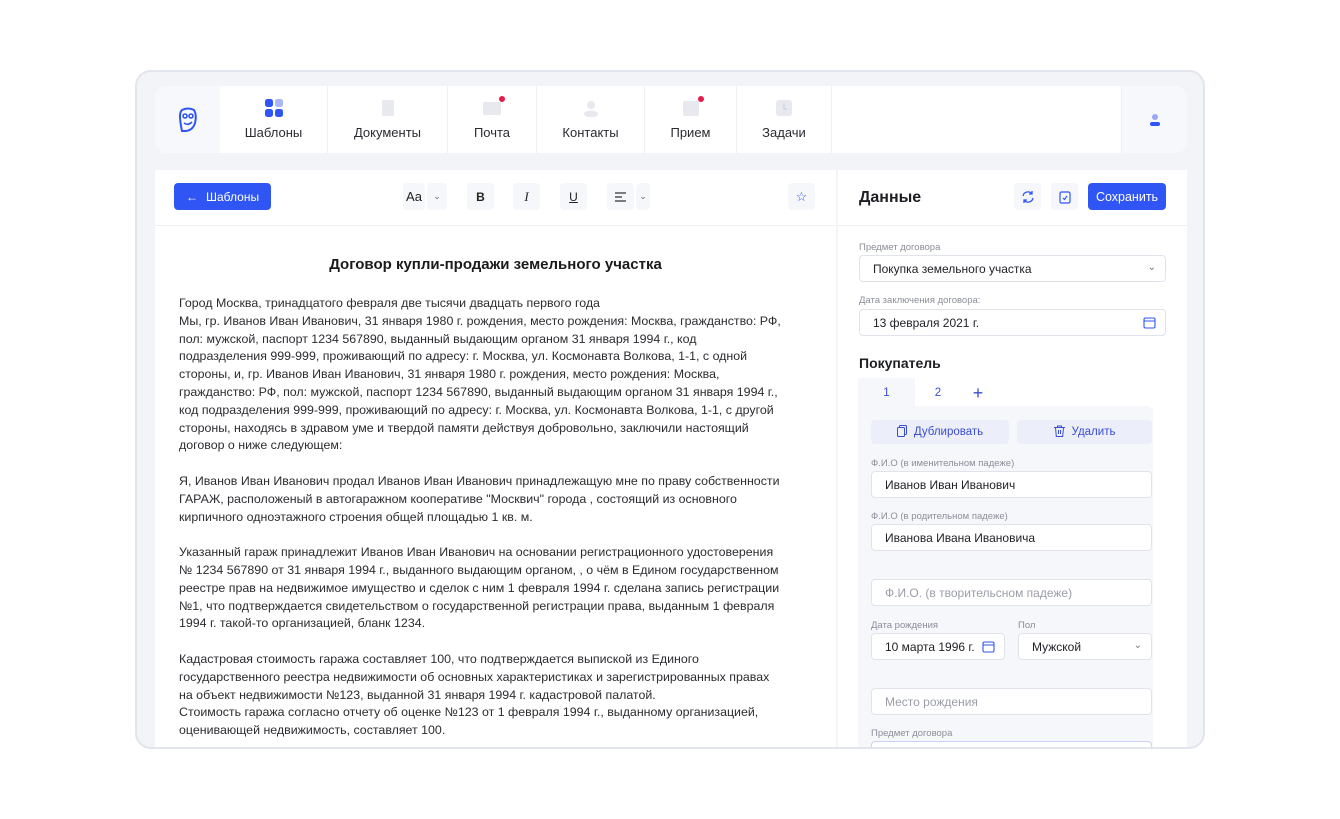  I want to click on subject-value: Покупка земельного участка, so click(952, 268).